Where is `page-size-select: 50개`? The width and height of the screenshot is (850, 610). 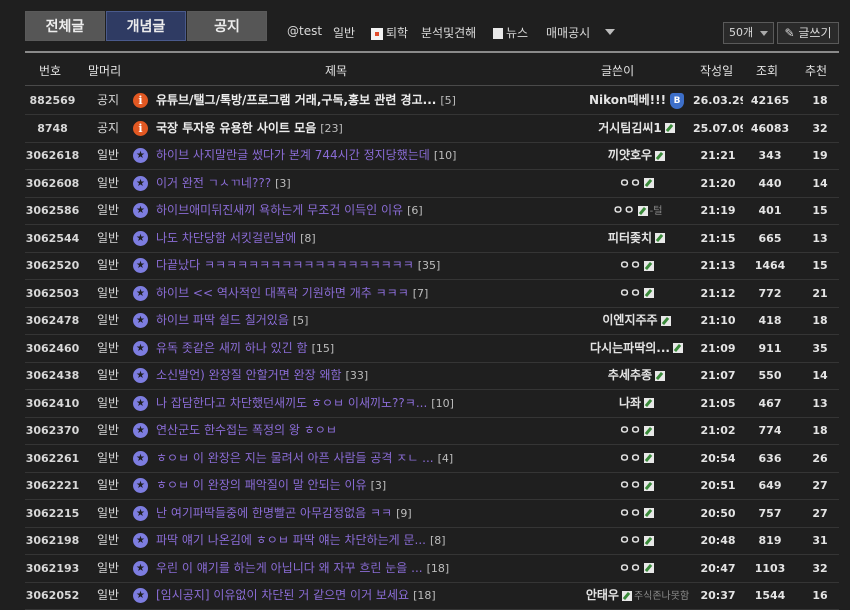
page-size-select: 50개 is located at coordinates (748, 33).